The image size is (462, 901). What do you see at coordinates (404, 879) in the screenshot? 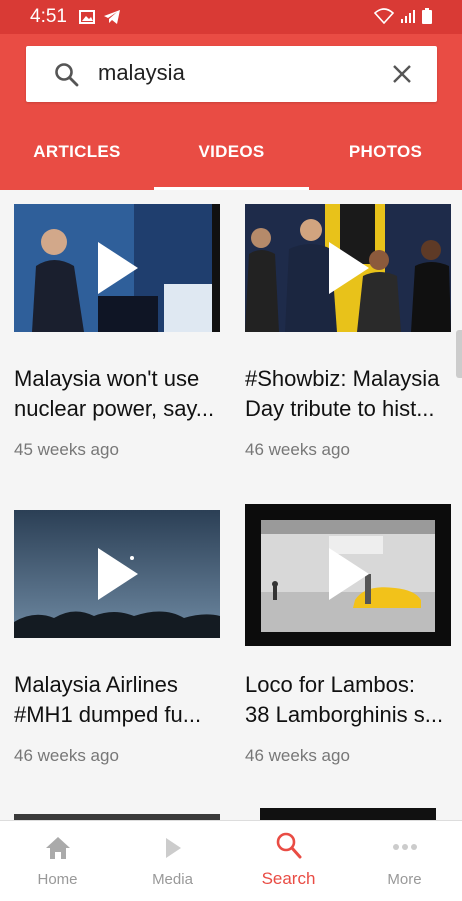
I see `nav-more-label: More` at bounding box center [404, 879].